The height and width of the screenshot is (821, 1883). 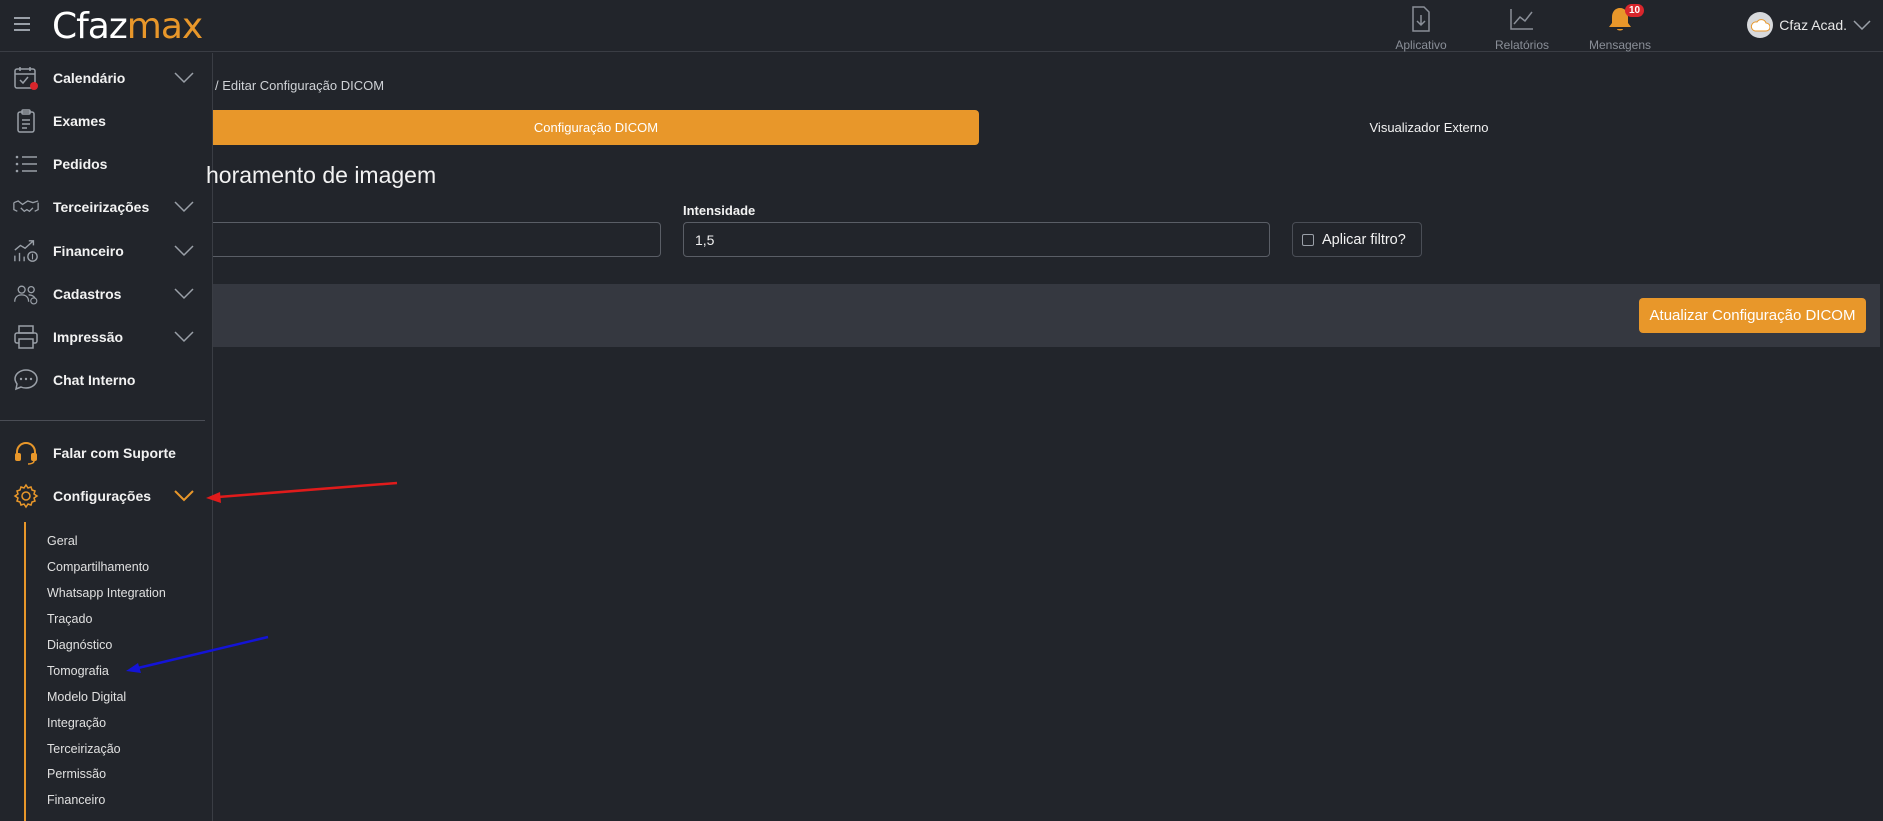 What do you see at coordinates (79, 121) in the screenshot?
I see `sidebar-item-label: Exames` at bounding box center [79, 121].